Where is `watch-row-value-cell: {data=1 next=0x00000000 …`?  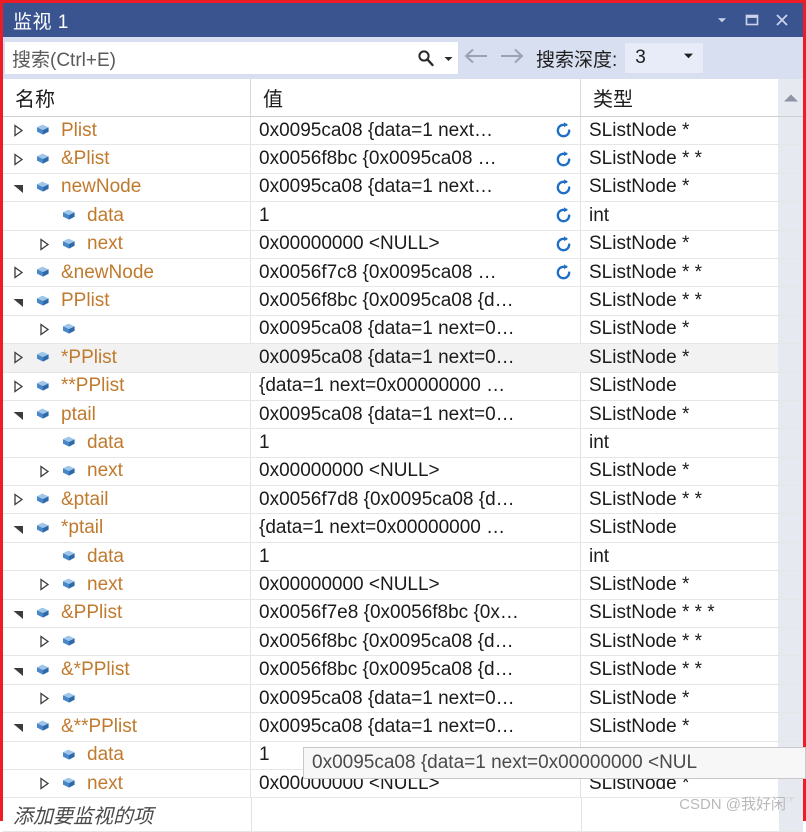
watch-row-value-cell: {data=1 next=0x00000000 … is located at coordinates (416, 386).